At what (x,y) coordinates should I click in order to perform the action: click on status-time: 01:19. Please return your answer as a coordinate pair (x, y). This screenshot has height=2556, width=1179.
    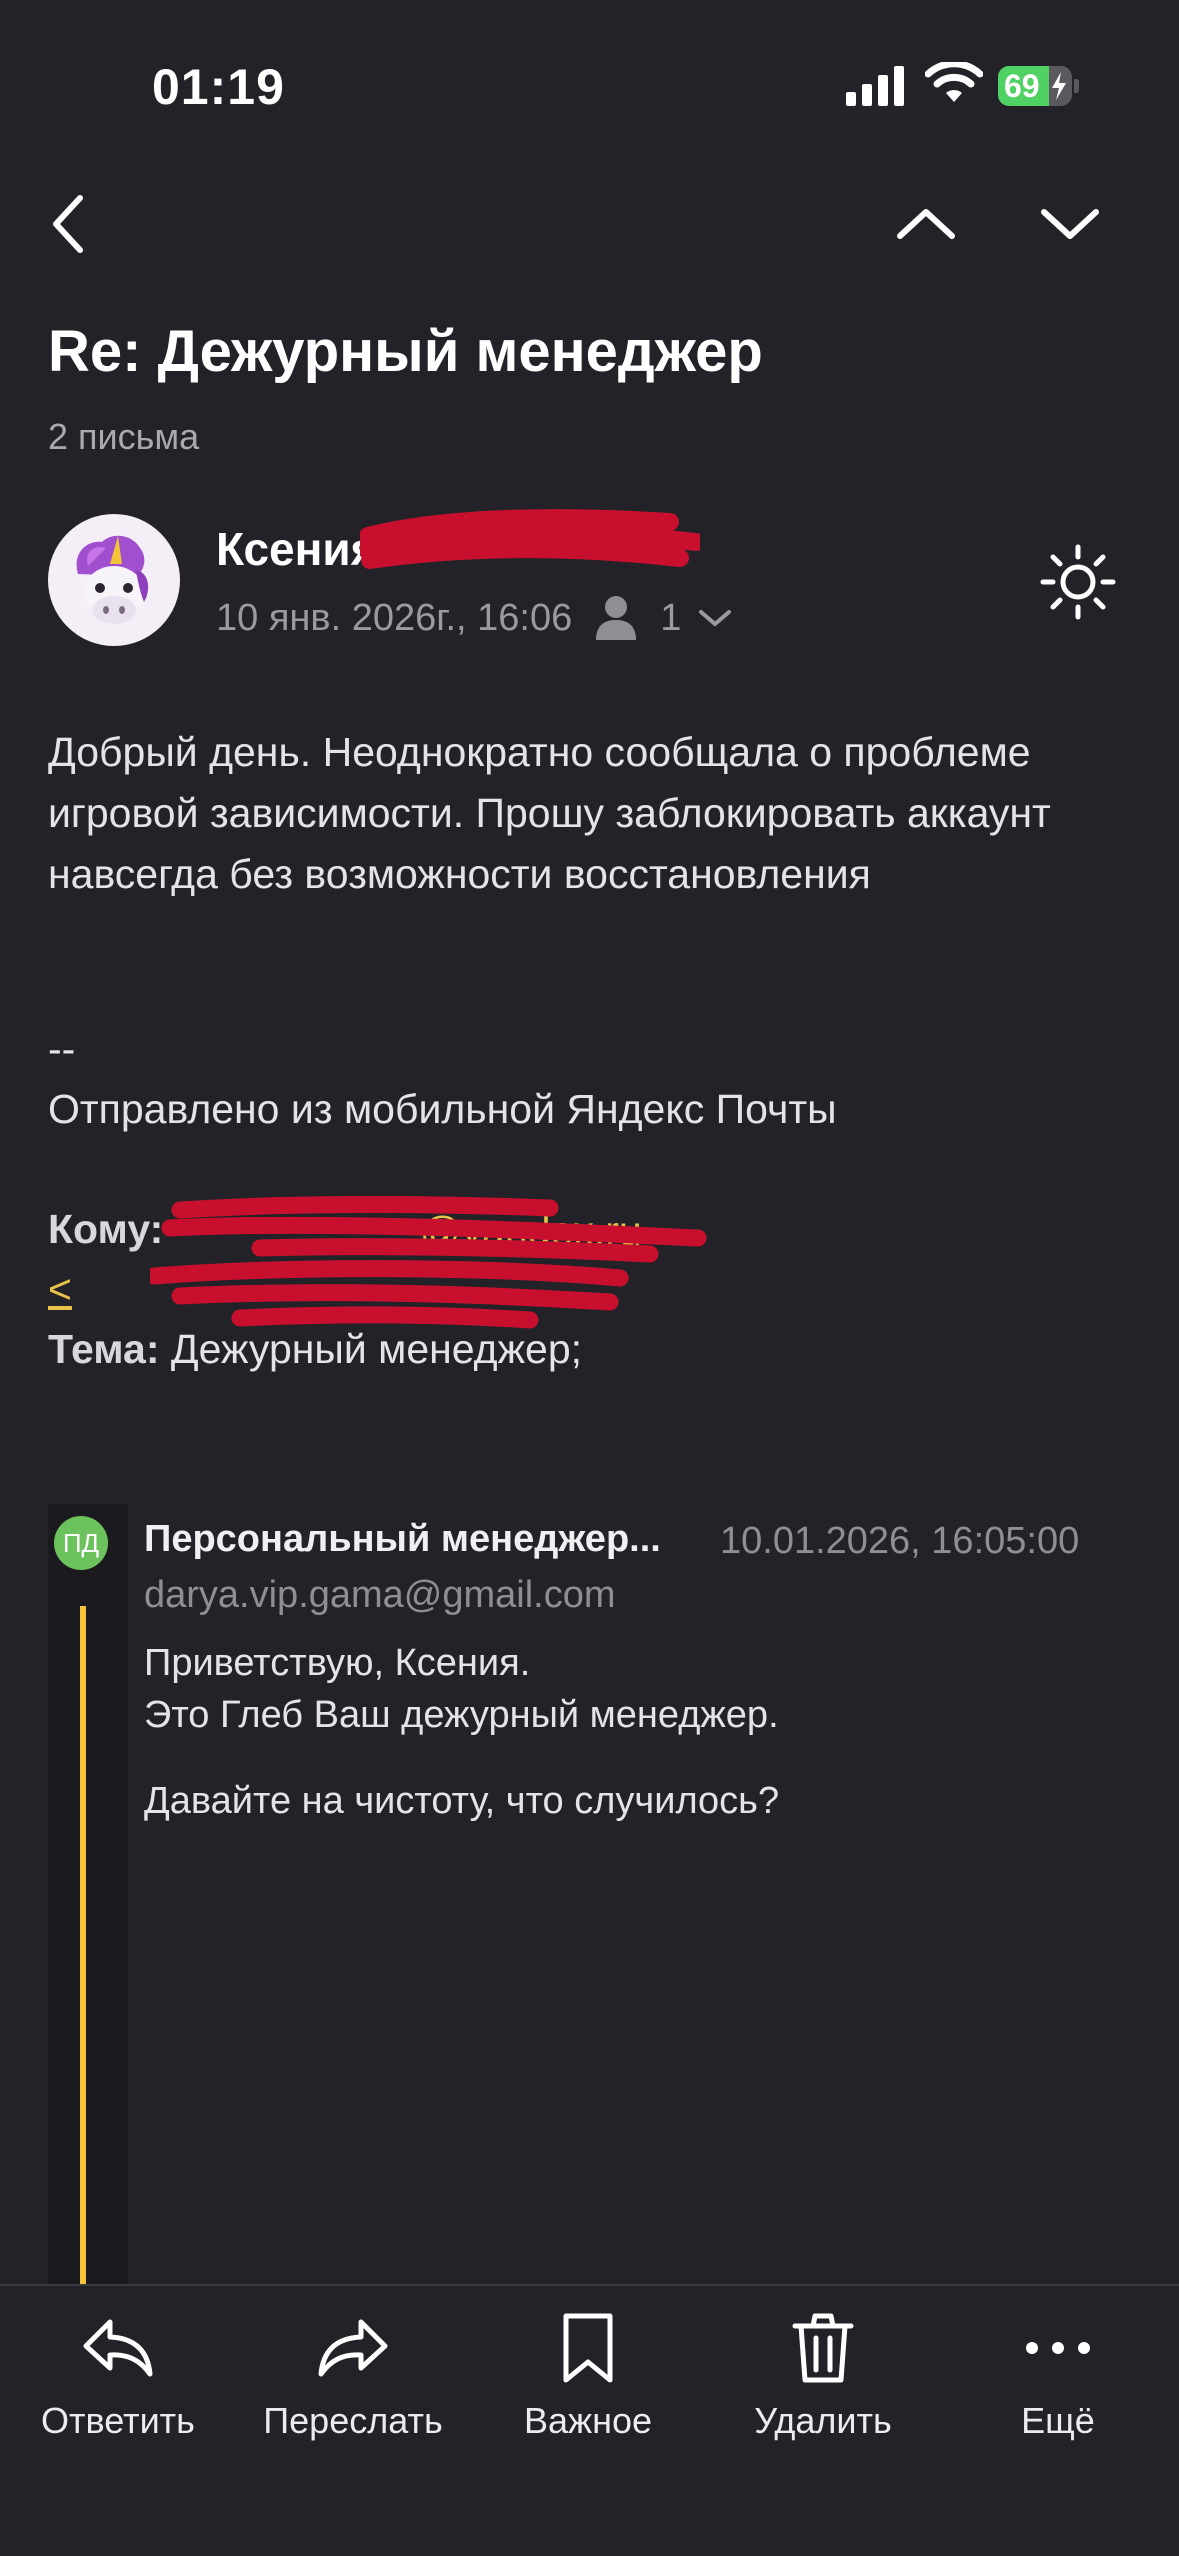
    Looking at the image, I should click on (218, 87).